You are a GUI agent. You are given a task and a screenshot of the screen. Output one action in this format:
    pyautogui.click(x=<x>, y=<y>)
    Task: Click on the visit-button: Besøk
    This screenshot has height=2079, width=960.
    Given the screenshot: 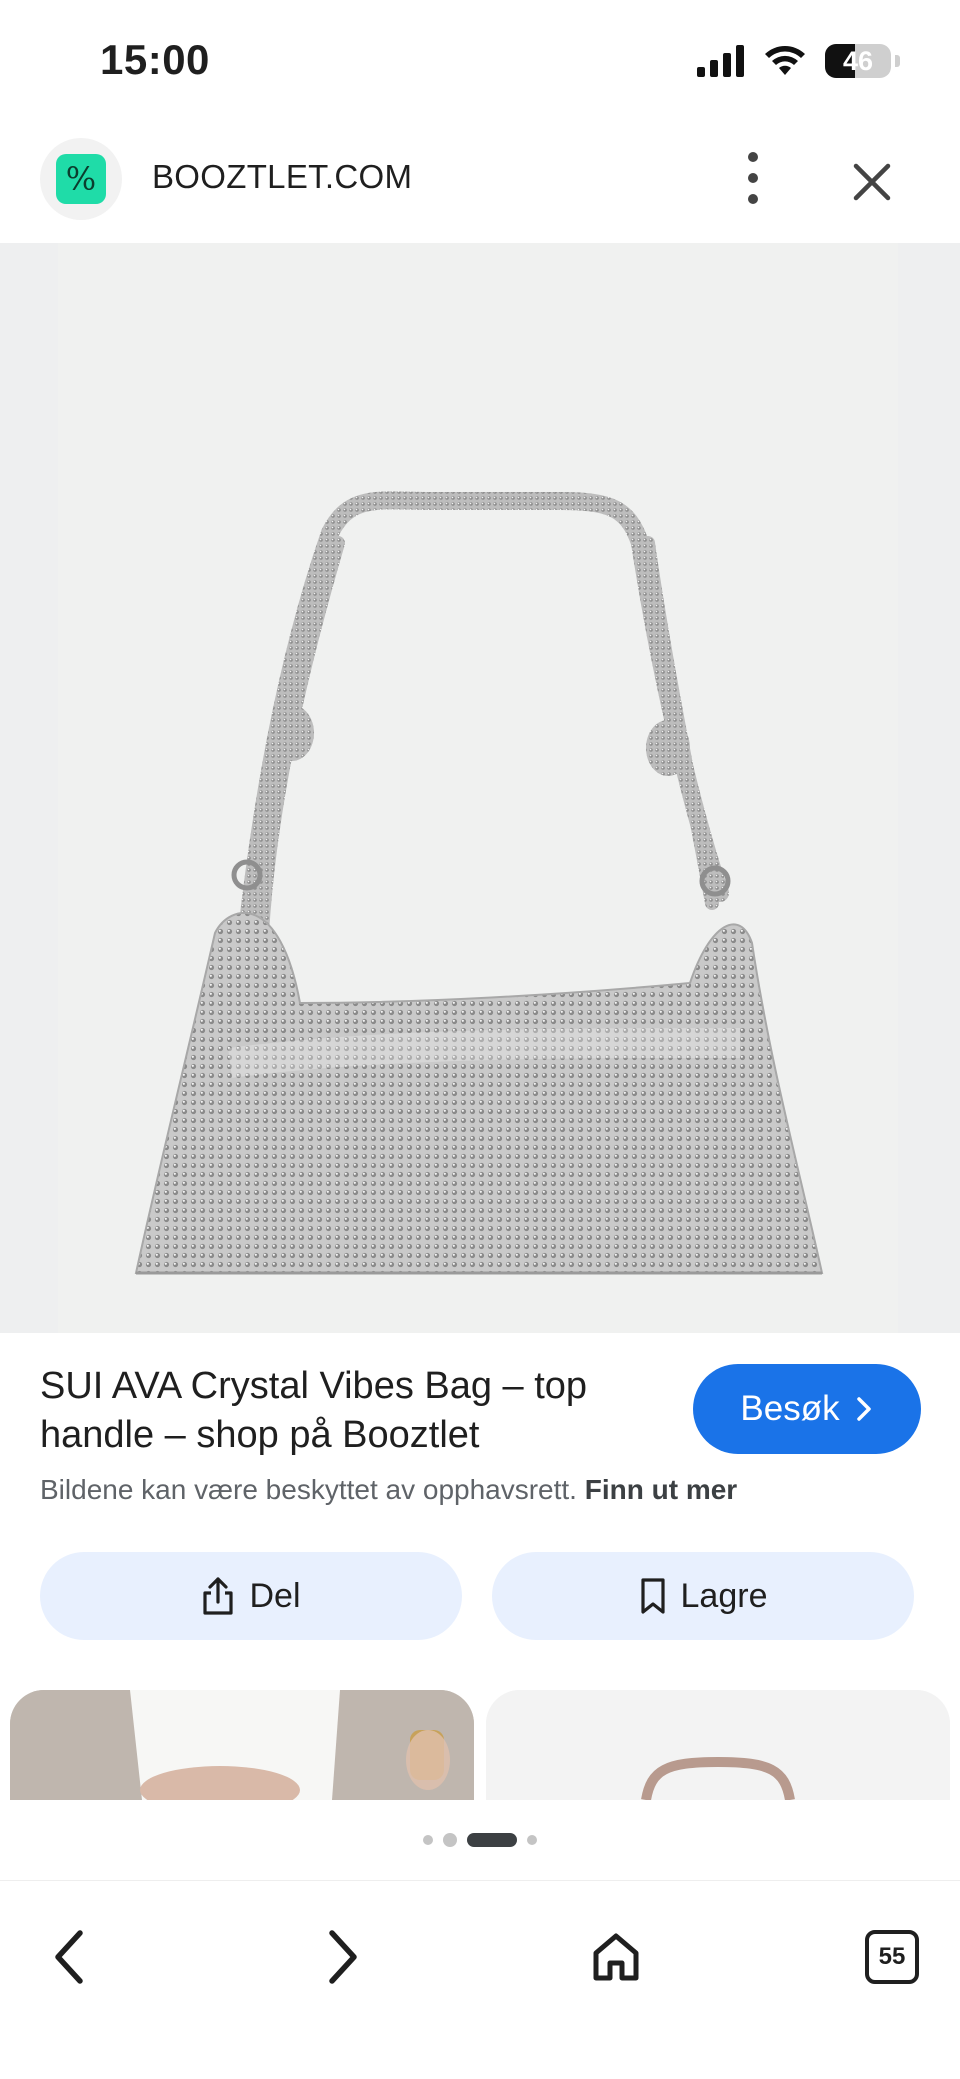 What is the action you would take?
    pyautogui.click(x=807, y=1409)
    